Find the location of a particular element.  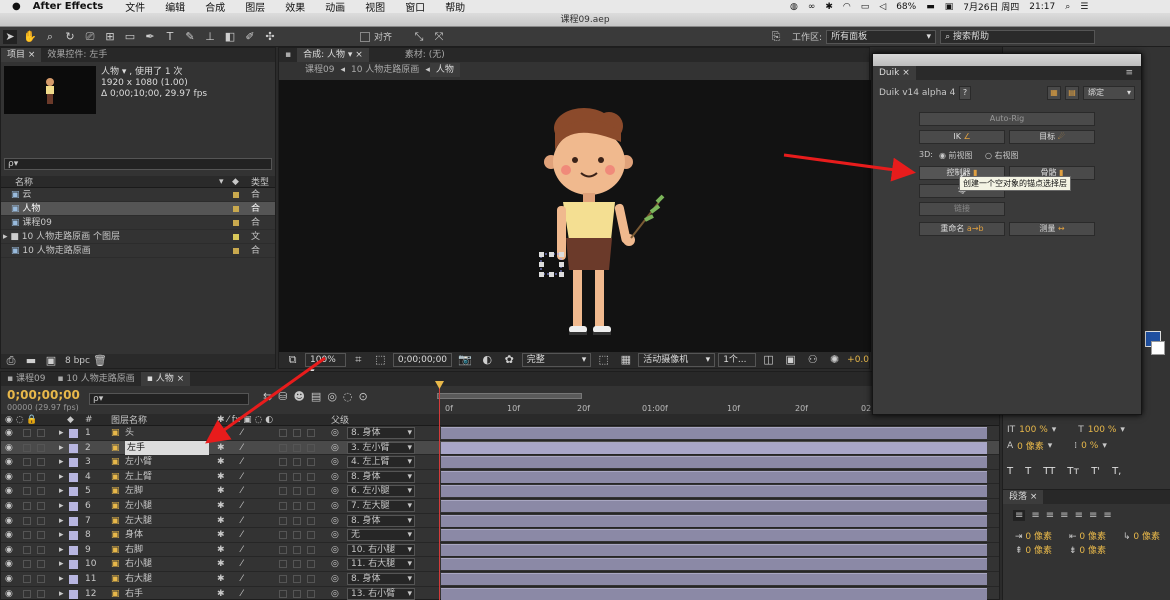

menu-view: 视图 is located at coordinates (375, 7).